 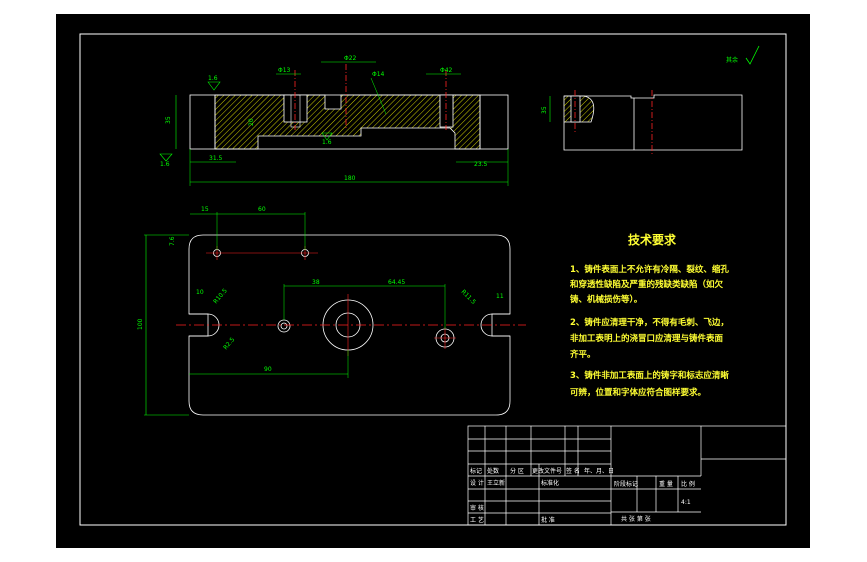 What do you see at coordinates (649, 269) in the screenshot?
I see `tech-req-line1: 1、铸件表面上不允许有冷隔、裂纹、缩孔` at bounding box center [649, 269].